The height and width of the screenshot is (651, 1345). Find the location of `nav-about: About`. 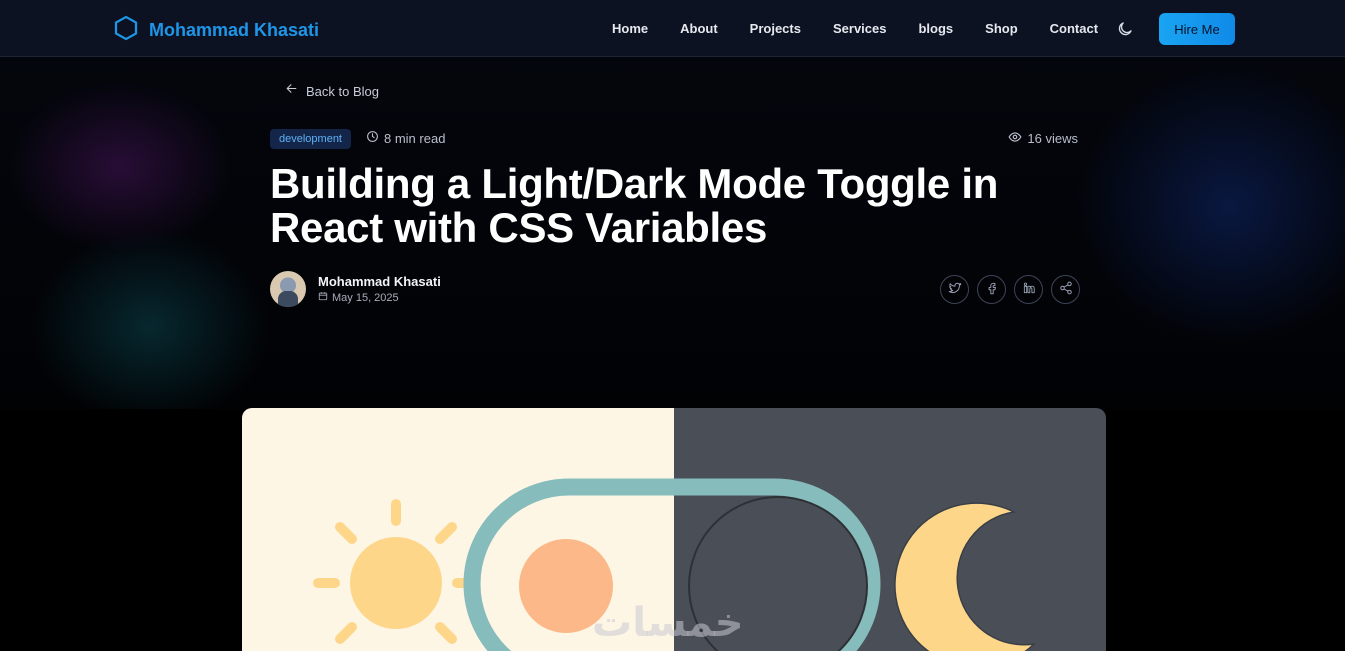

nav-about: About is located at coordinates (699, 28).